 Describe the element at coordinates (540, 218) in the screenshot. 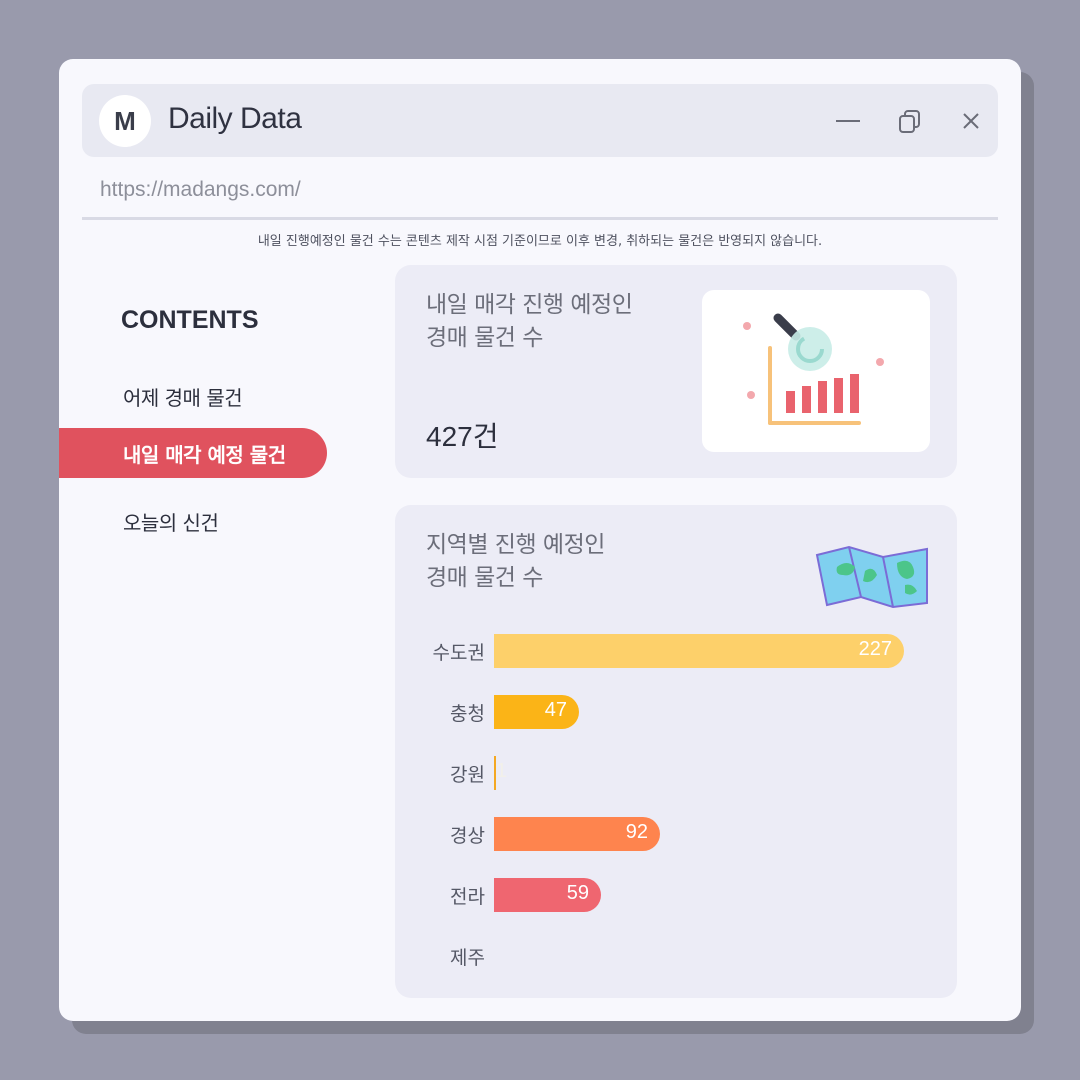

I see `divider` at that location.